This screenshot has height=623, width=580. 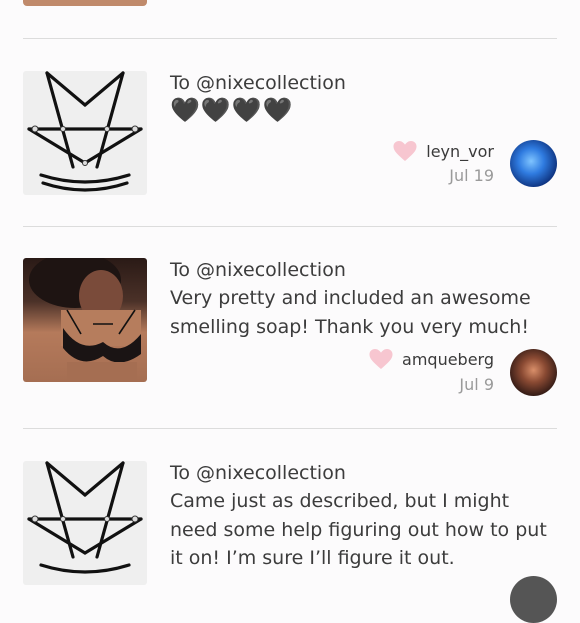 What do you see at coordinates (476, 384) in the screenshot?
I see `review-date: Jul 9` at bounding box center [476, 384].